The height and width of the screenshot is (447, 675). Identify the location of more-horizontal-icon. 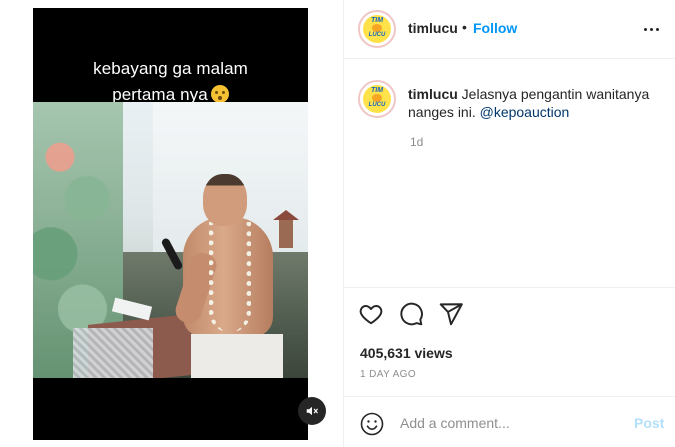
(645, 29).